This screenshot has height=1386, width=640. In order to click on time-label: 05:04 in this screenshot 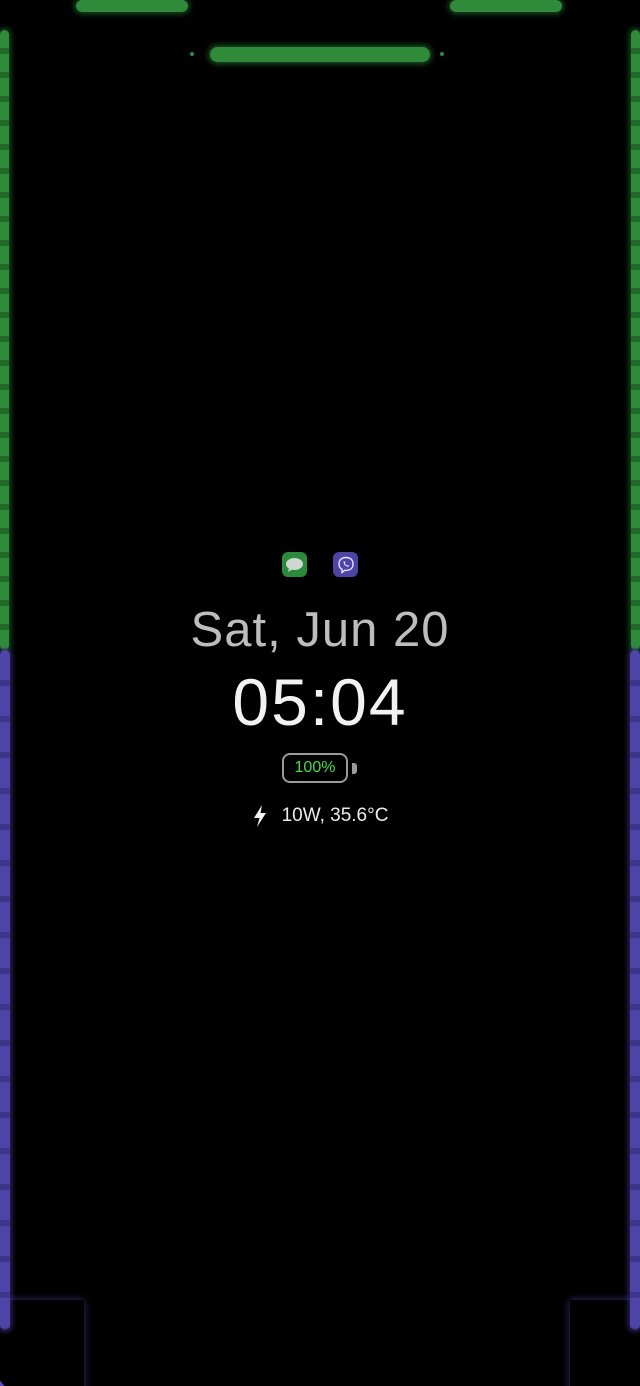, I will do `click(320, 702)`.